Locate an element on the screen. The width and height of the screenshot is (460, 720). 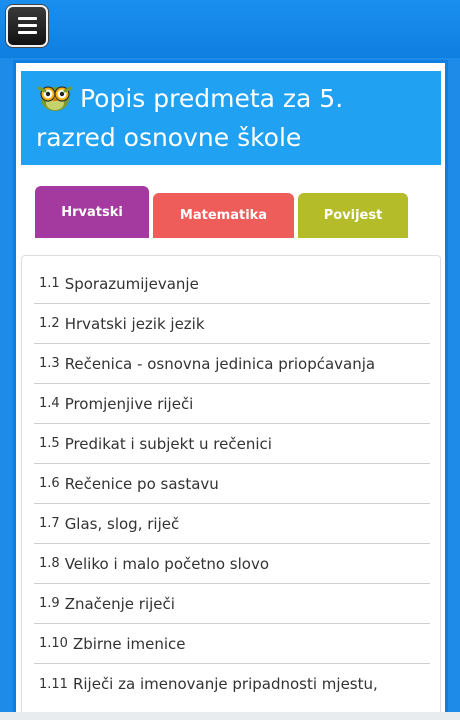
list-item: 1.7 Glas, slog, riječ is located at coordinates (232, 524).